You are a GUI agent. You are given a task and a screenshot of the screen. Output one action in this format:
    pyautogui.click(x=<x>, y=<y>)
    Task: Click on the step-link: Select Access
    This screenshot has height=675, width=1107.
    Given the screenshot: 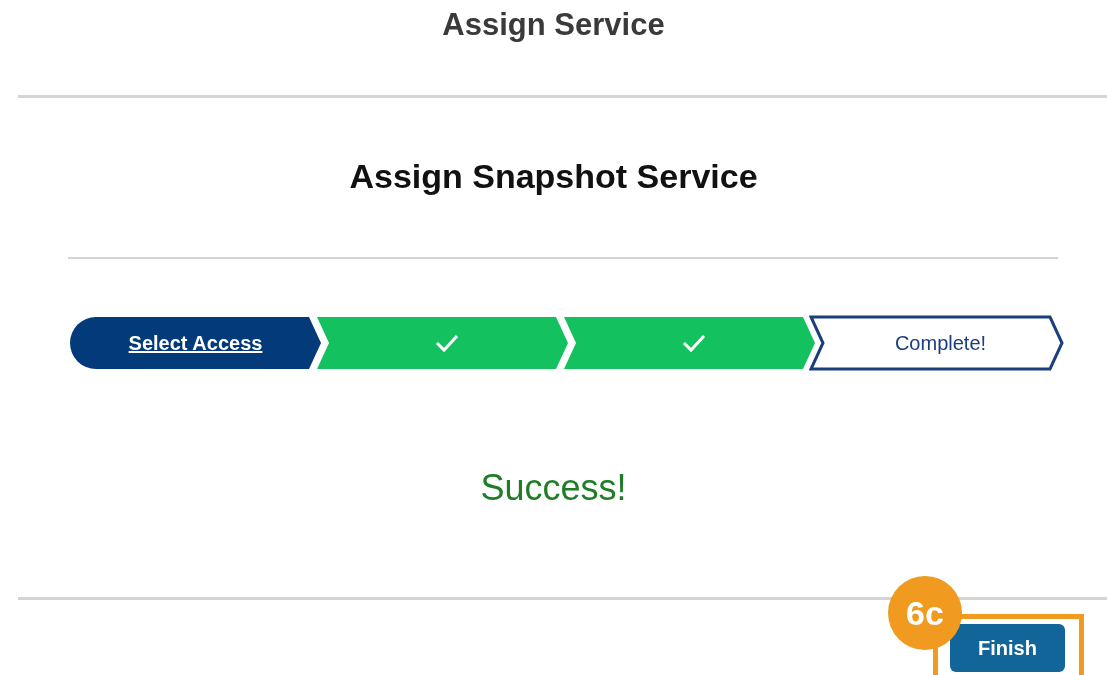 What is the action you would take?
    pyautogui.click(x=195, y=343)
    